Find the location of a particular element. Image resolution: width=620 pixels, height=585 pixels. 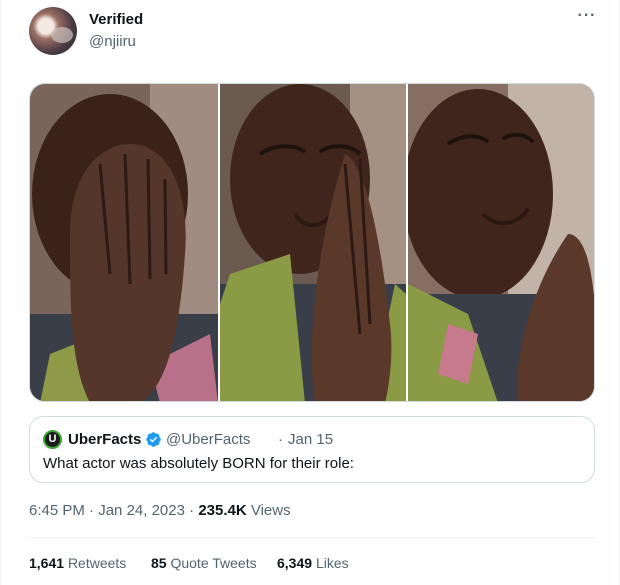

retweets-label: Retweets is located at coordinates (97, 563).